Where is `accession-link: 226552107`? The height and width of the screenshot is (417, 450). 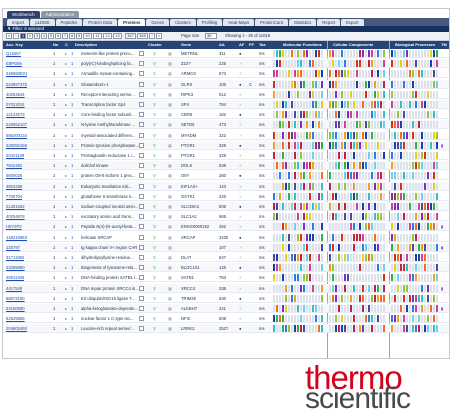 accession-link: 226552107 is located at coordinates (16, 124).